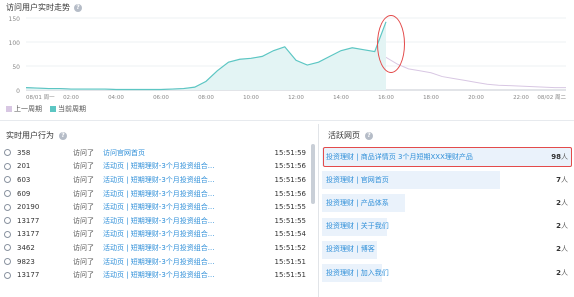  I want to click on x-tick-label: 02:00, so click(71, 98).